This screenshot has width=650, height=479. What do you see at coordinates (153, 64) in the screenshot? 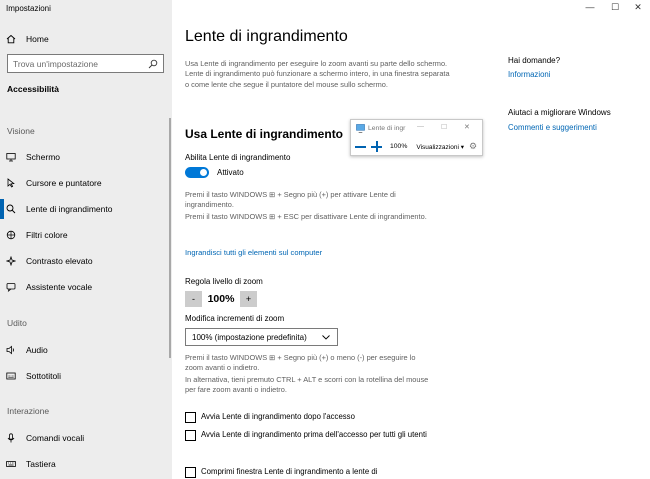
I see `search-icon` at bounding box center [153, 64].